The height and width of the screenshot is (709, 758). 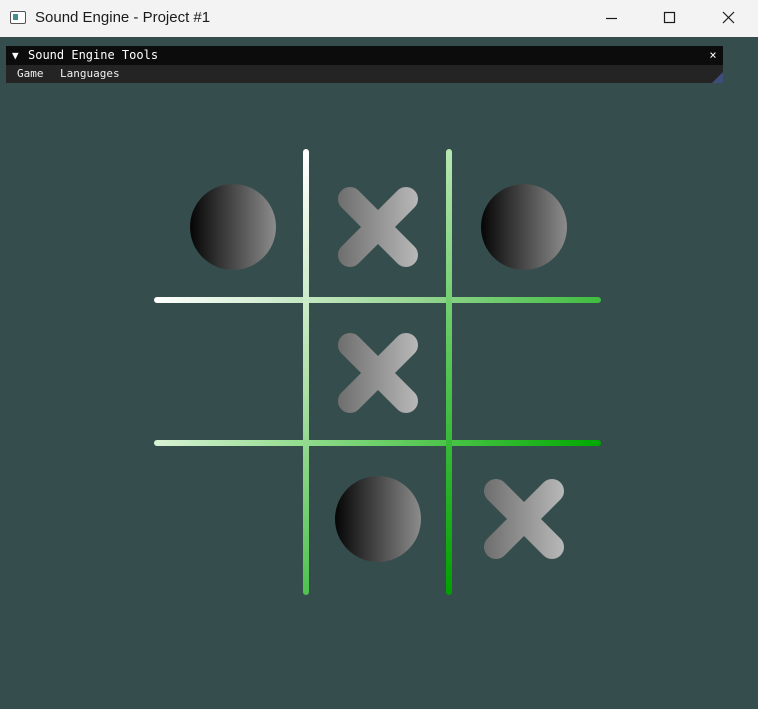 What do you see at coordinates (524, 227) in the screenshot?
I see `o-mark-r1c3` at bounding box center [524, 227].